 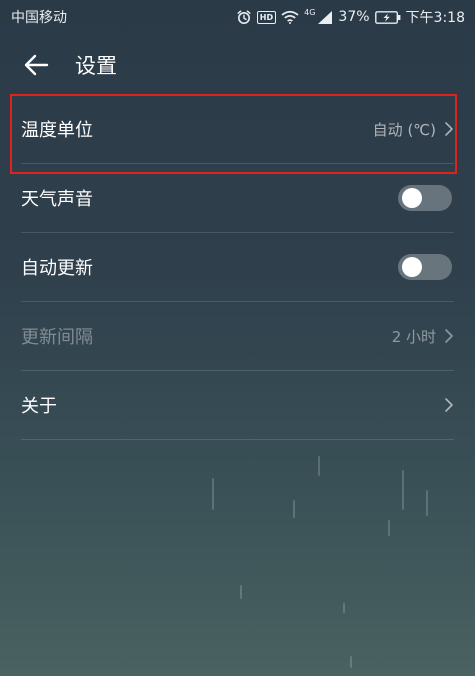 I want to click on battery-percent: 37%, so click(x=354, y=17).